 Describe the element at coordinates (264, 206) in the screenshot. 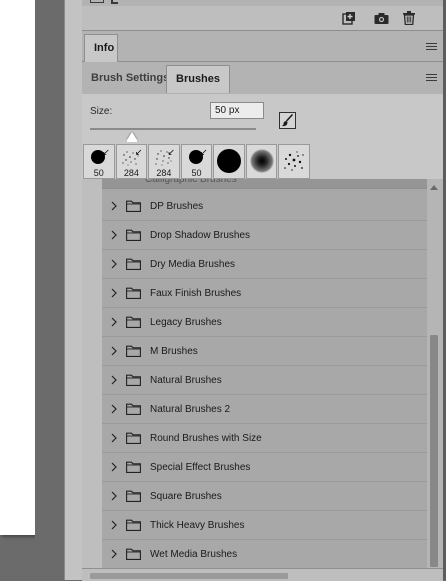

I see `brush-folder-row: DP Brushes` at that location.